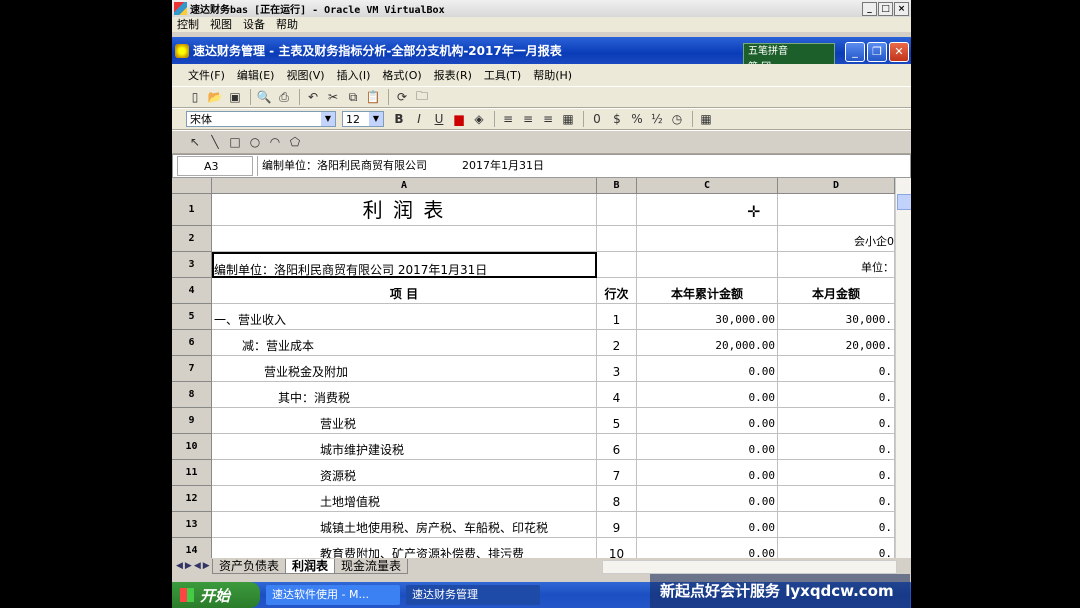 The width and height of the screenshot is (1080, 608). What do you see at coordinates (419, 119) in the screenshot?
I see `italic-button: I` at bounding box center [419, 119].